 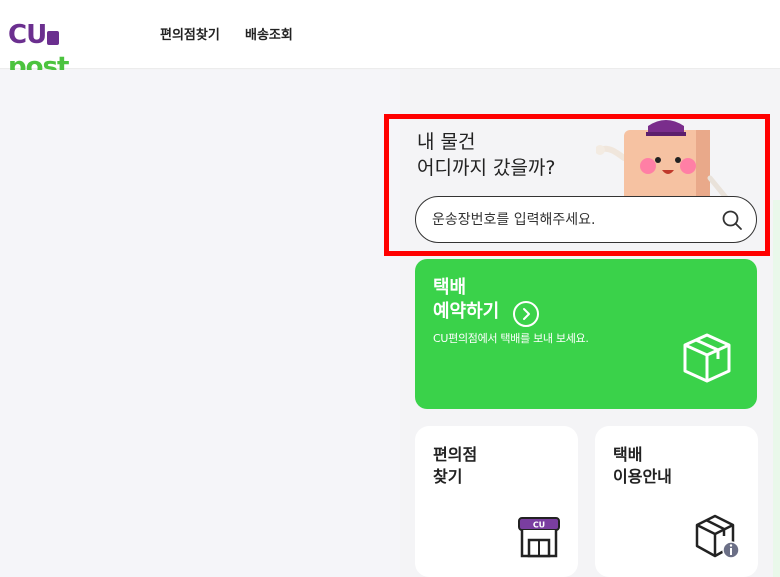 I want to click on tracking-search-field, so click(x=586, y=219).